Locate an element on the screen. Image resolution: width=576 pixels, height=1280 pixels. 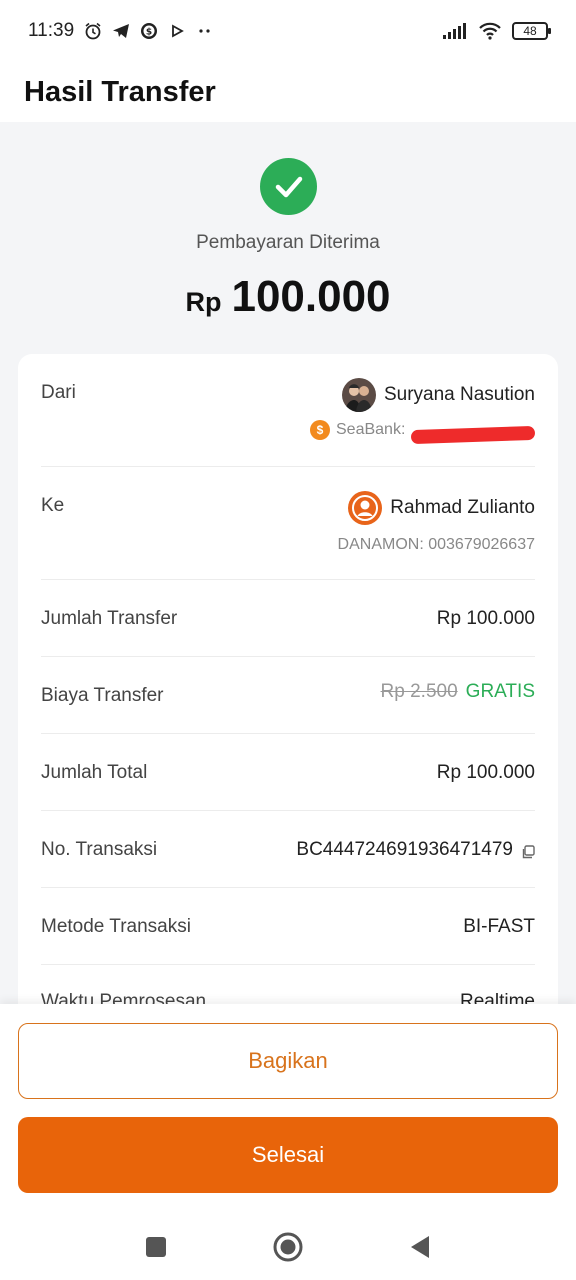
battery-level: 48 is located at coordinates (530, 31).